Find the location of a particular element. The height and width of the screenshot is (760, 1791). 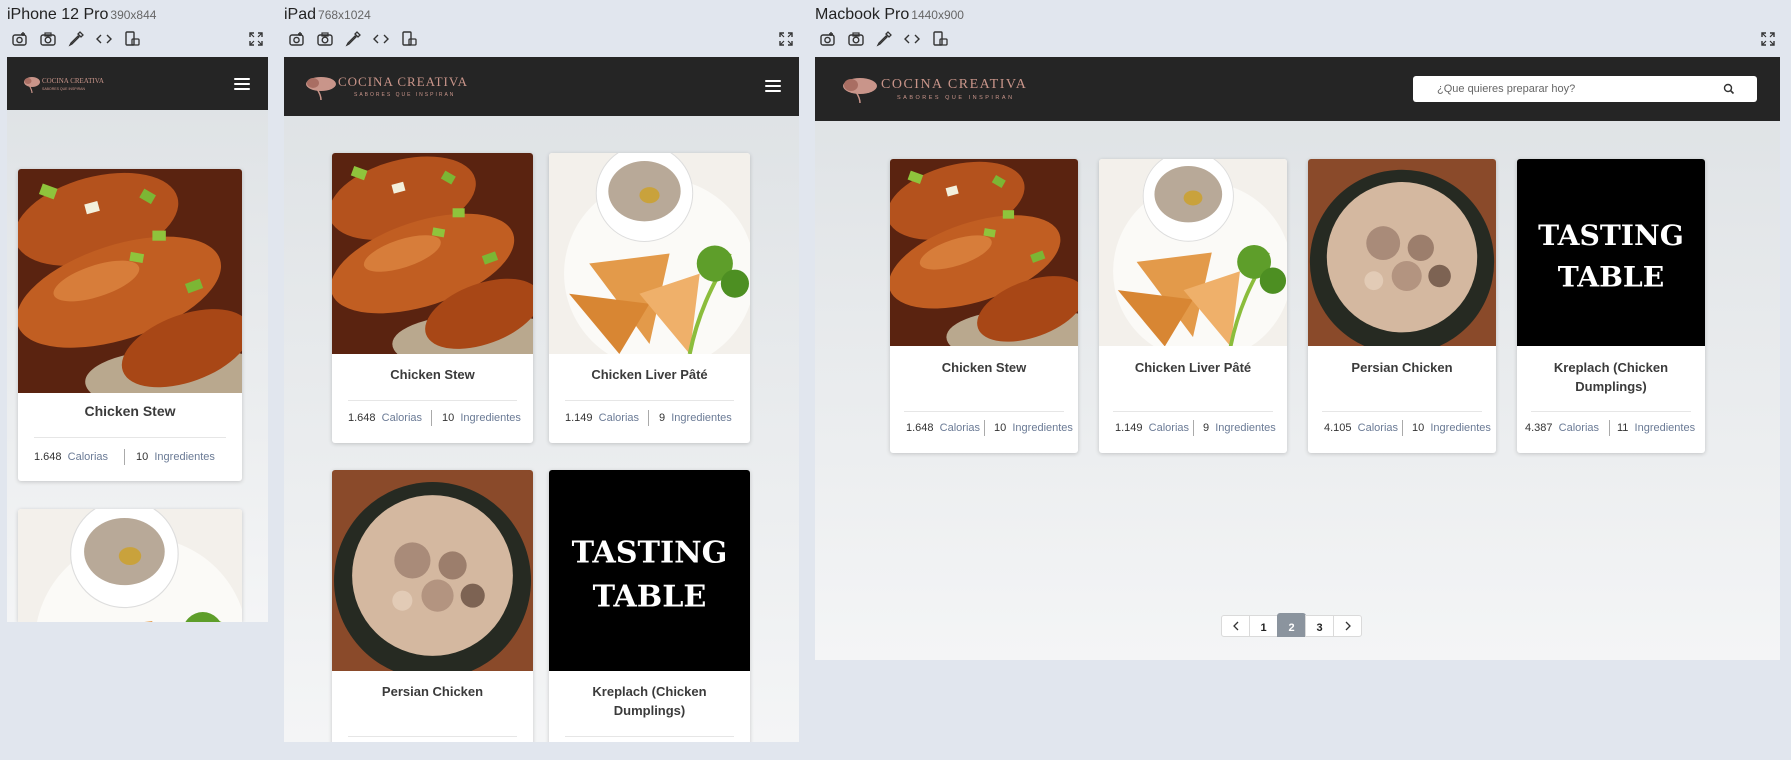

svg-text: TABLE is located at coordinates (1611, 276).